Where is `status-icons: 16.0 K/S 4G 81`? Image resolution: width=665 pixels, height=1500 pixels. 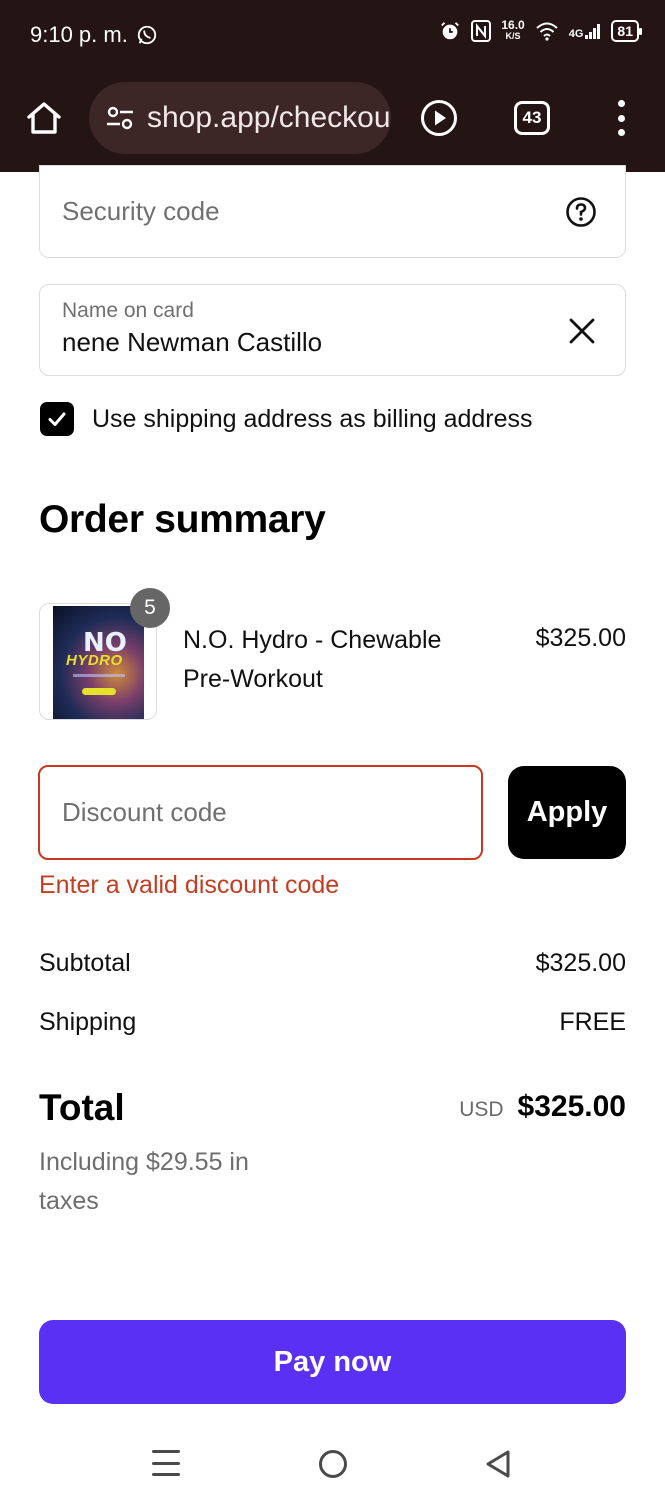
status-icons: 16.0 K/S 4G 81 is located at coordinates (540, 30).